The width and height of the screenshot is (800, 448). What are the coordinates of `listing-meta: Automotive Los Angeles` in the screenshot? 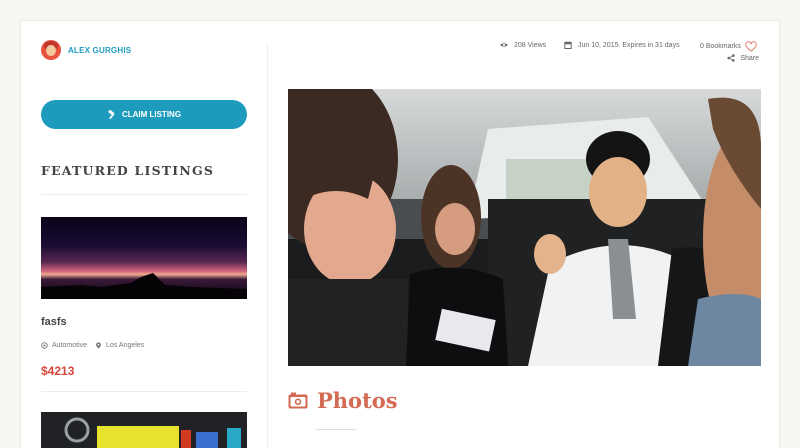 It's located at (92, 345).